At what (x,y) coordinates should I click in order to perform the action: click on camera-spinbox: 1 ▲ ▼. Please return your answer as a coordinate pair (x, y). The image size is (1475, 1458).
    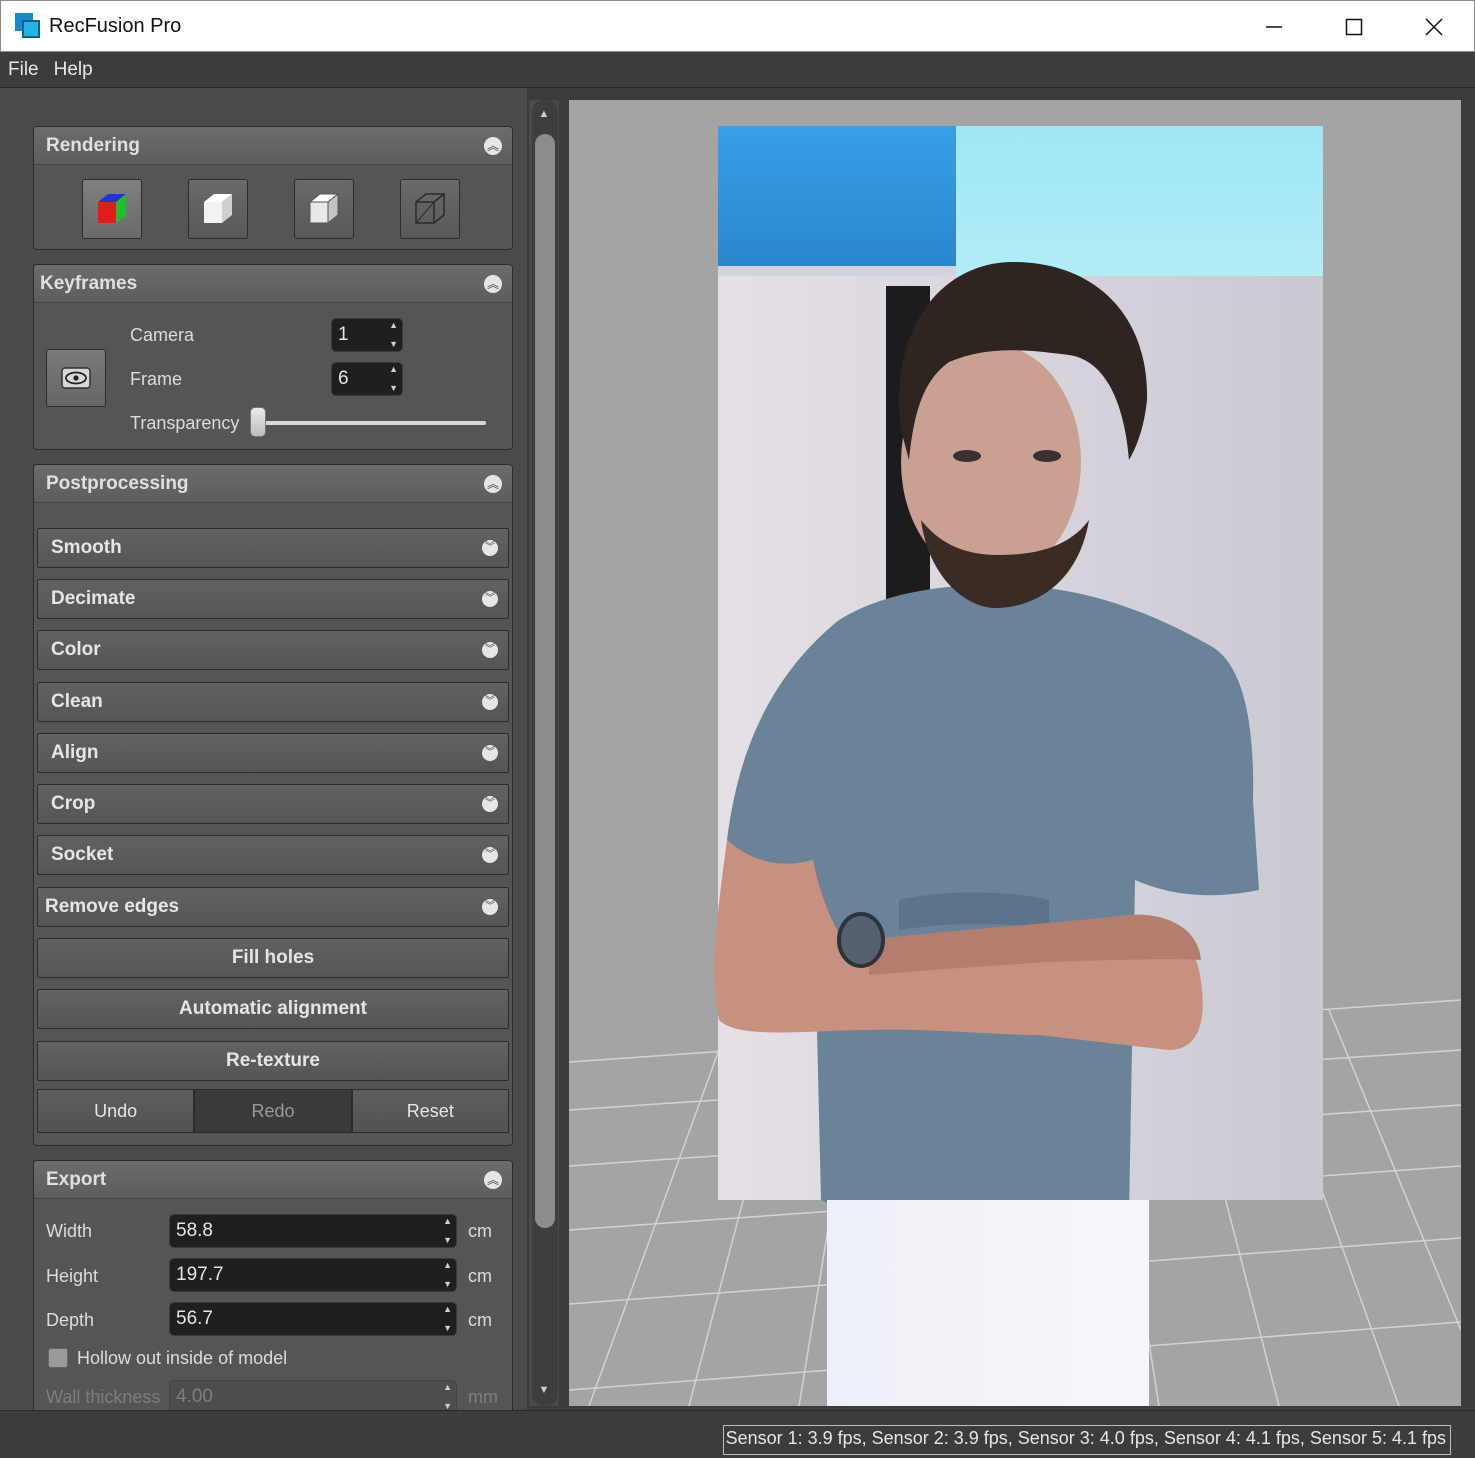
    Looking at the image, I should click on (367, 335).